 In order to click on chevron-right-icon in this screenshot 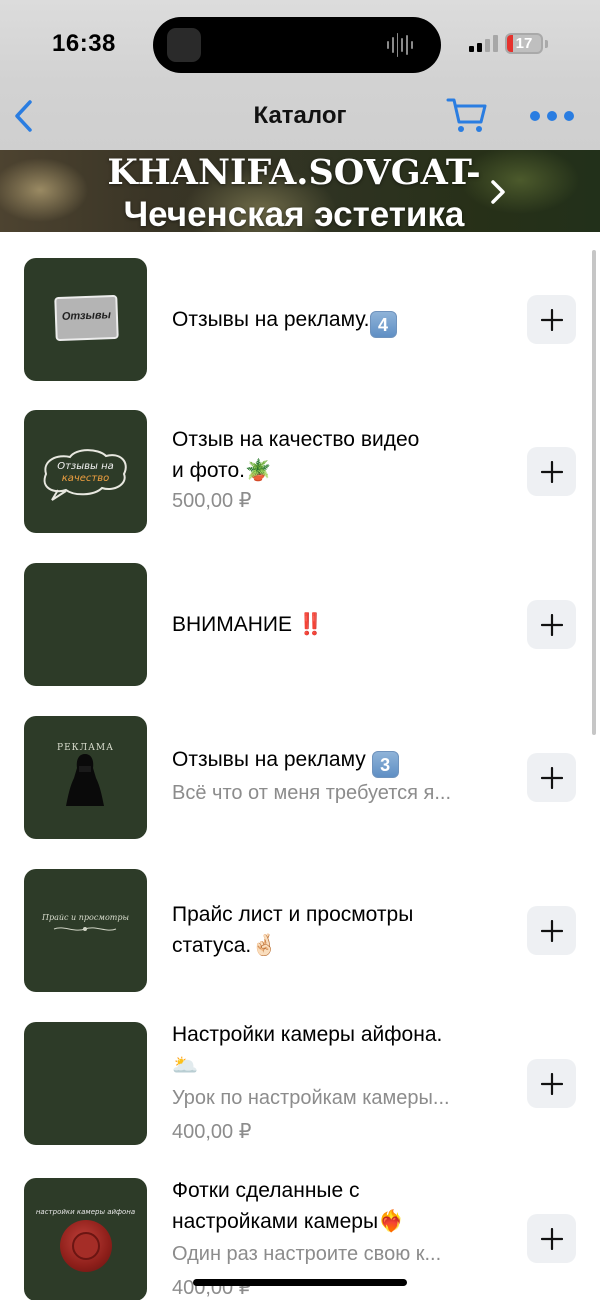, I will do `click(498, 192)`.